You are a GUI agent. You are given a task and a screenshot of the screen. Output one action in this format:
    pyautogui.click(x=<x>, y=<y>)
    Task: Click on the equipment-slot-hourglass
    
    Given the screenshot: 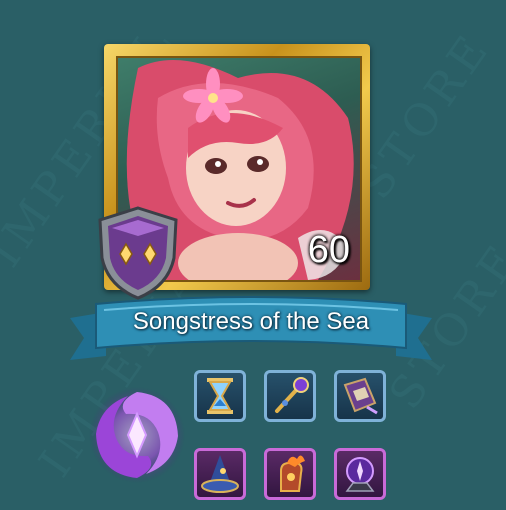 What is the action you would take?
    pyautogui.click(x=220, y=396)
    